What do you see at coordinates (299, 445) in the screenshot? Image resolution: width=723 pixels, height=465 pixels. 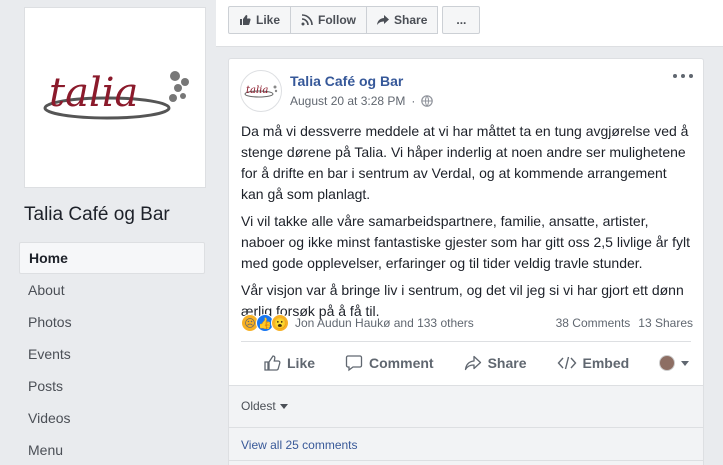 I see `view-all-comments-link: View all 25 comments` at bounding box center [299, 445].